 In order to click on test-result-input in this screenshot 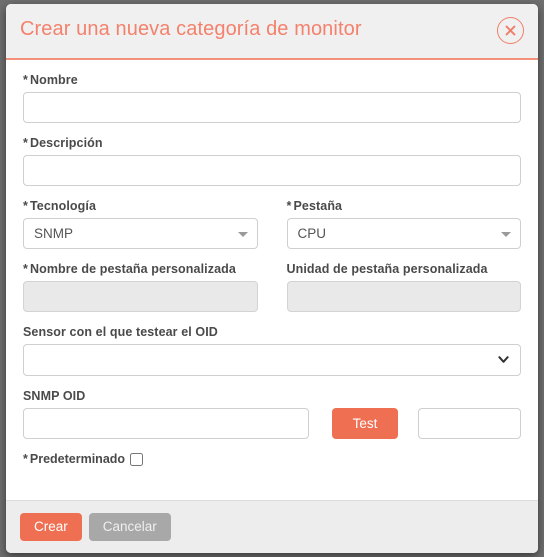, I will do `click(469, 423)`.